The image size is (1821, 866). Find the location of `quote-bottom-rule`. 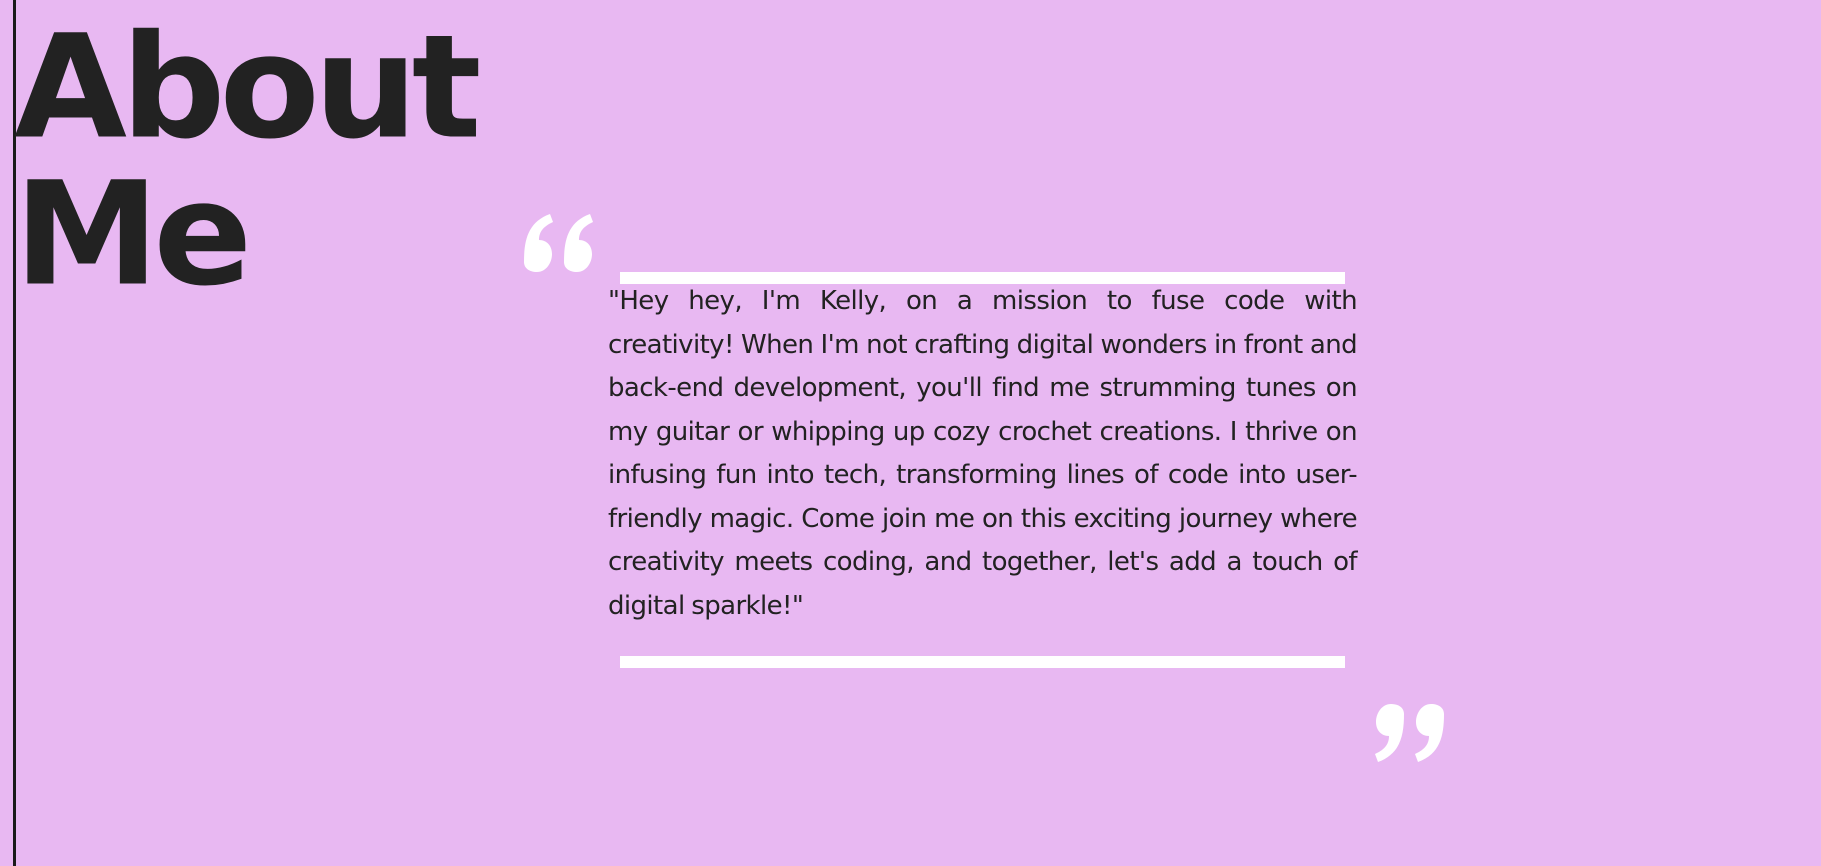

quote-bottom-rule is located at coordinates (982, 662).